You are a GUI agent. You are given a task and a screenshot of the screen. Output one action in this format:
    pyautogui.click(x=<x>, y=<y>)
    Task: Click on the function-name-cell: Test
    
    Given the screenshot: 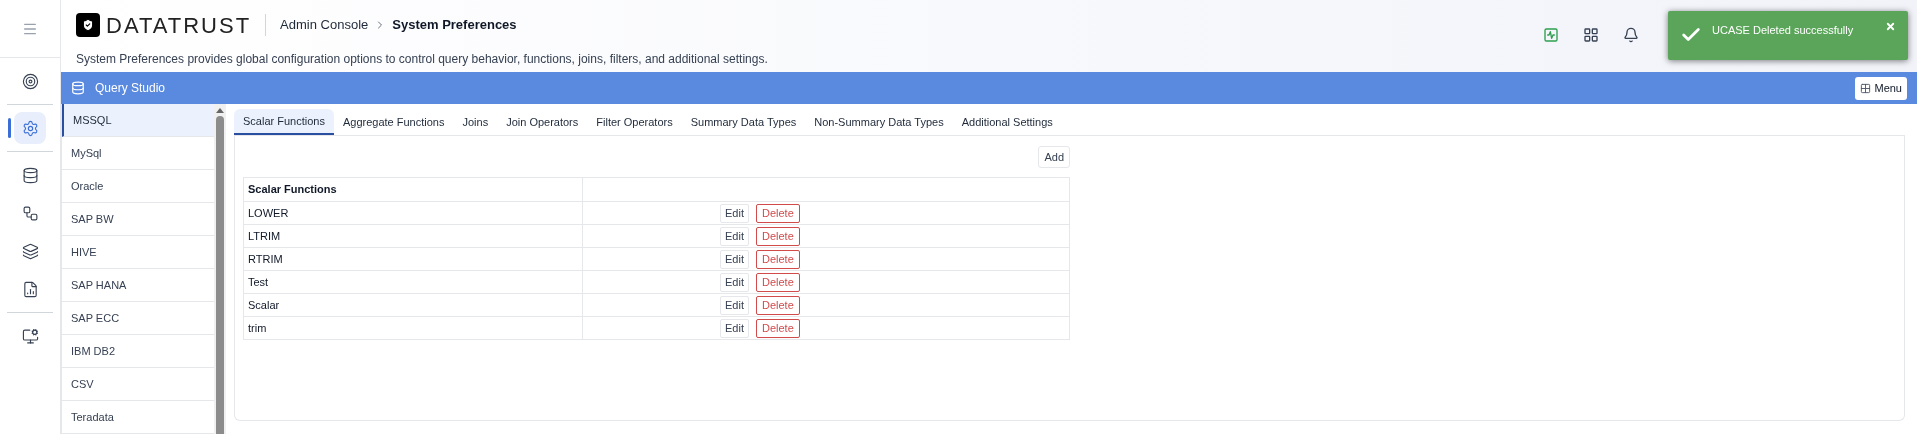 What is the action you would take?
    pyautogui.click(x=413, y=282)
    